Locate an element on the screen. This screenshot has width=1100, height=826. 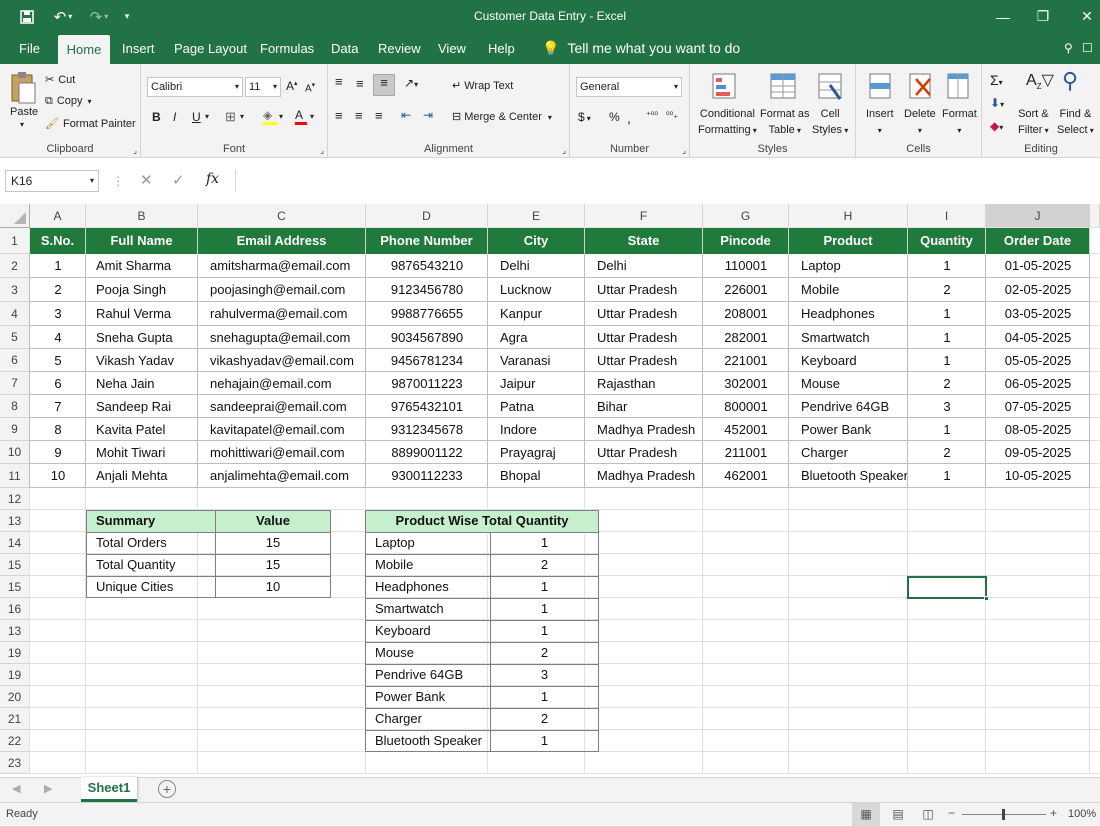
delete-cells-button: Delete ▾ is located at coordinates (920, 122).